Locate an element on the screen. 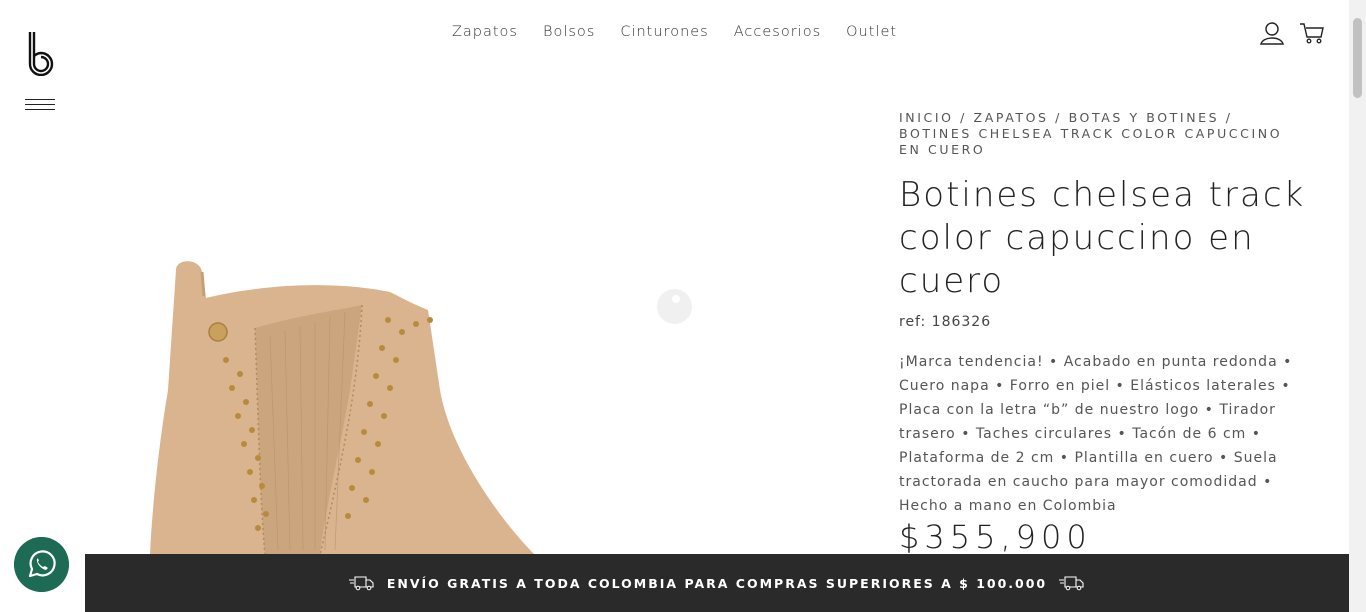 This screenshot has height=612, width=1366. scrollbar-thumb is located at coordinates (1357, 58).